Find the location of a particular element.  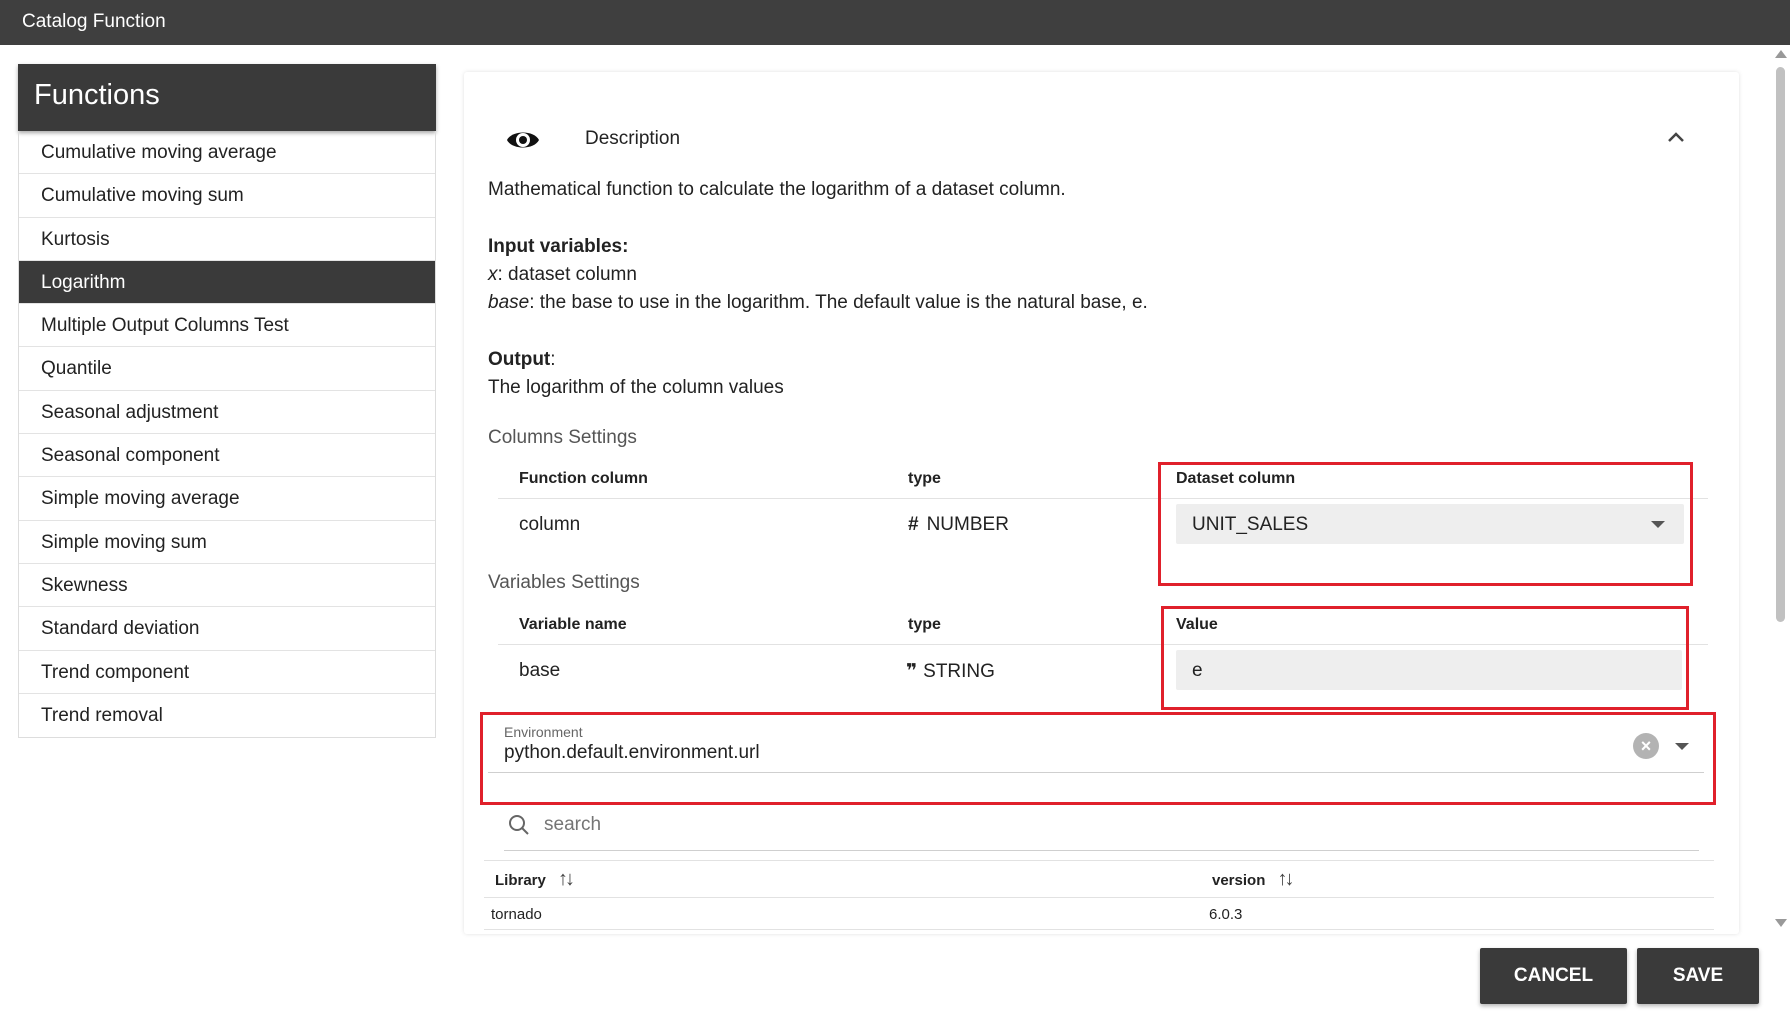

columns-settings-title: Columns Settings is located at coordinates (562, 437).